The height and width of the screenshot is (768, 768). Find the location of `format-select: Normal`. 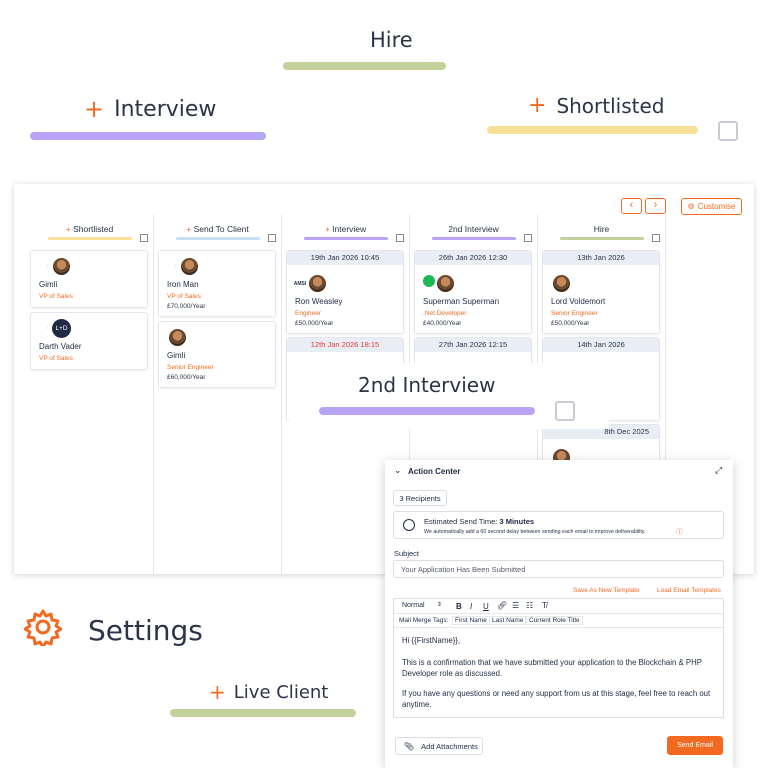

format-select: Normal is located at coordinates (413, 605).